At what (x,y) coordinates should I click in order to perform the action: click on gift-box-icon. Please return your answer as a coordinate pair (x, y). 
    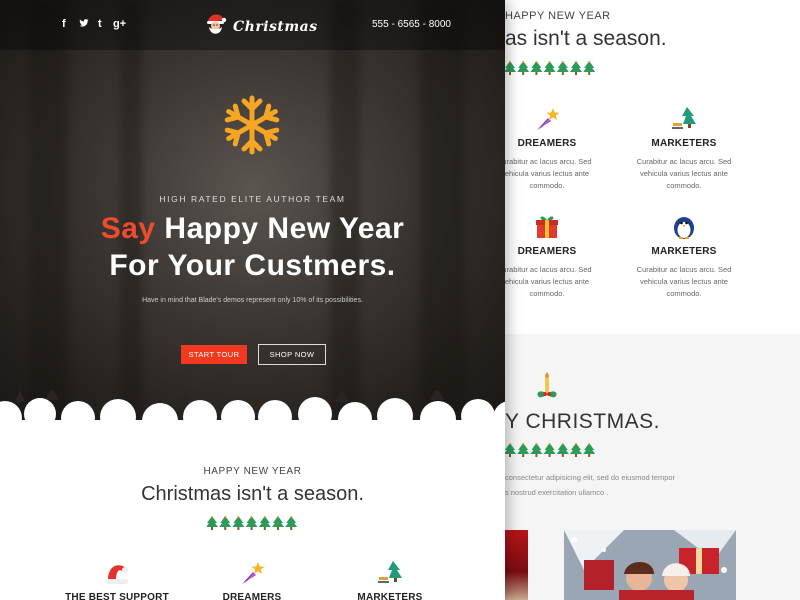
    Looking at the image, I should click on (547, 227).